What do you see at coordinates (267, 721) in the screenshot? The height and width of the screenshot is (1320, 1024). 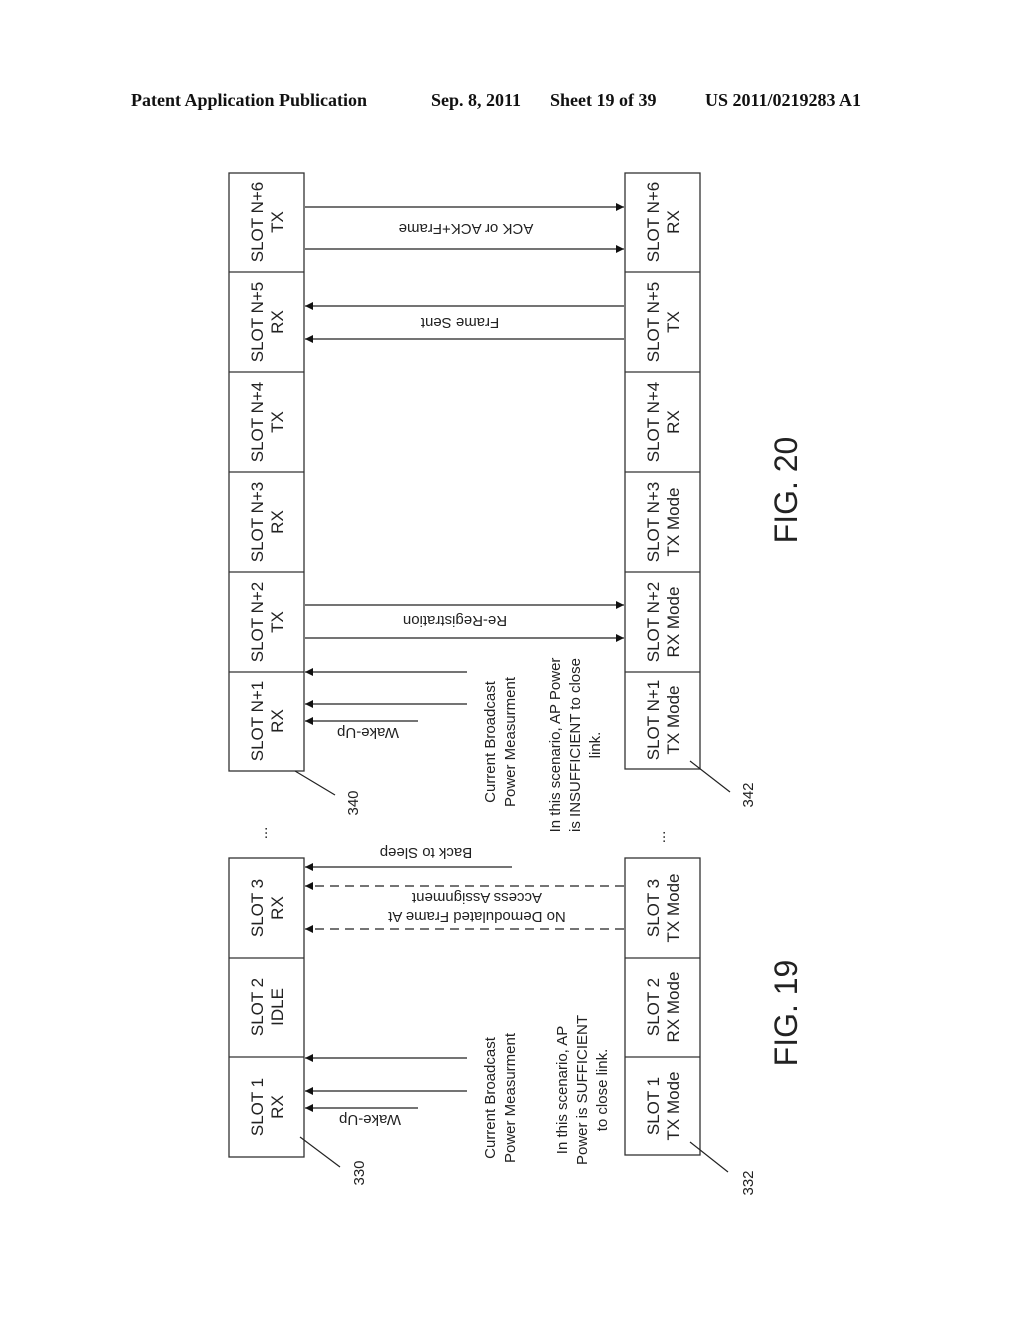 I see `fig20-ap-slot-1: SLOT N+1RX` at bounding box center [267, 721].